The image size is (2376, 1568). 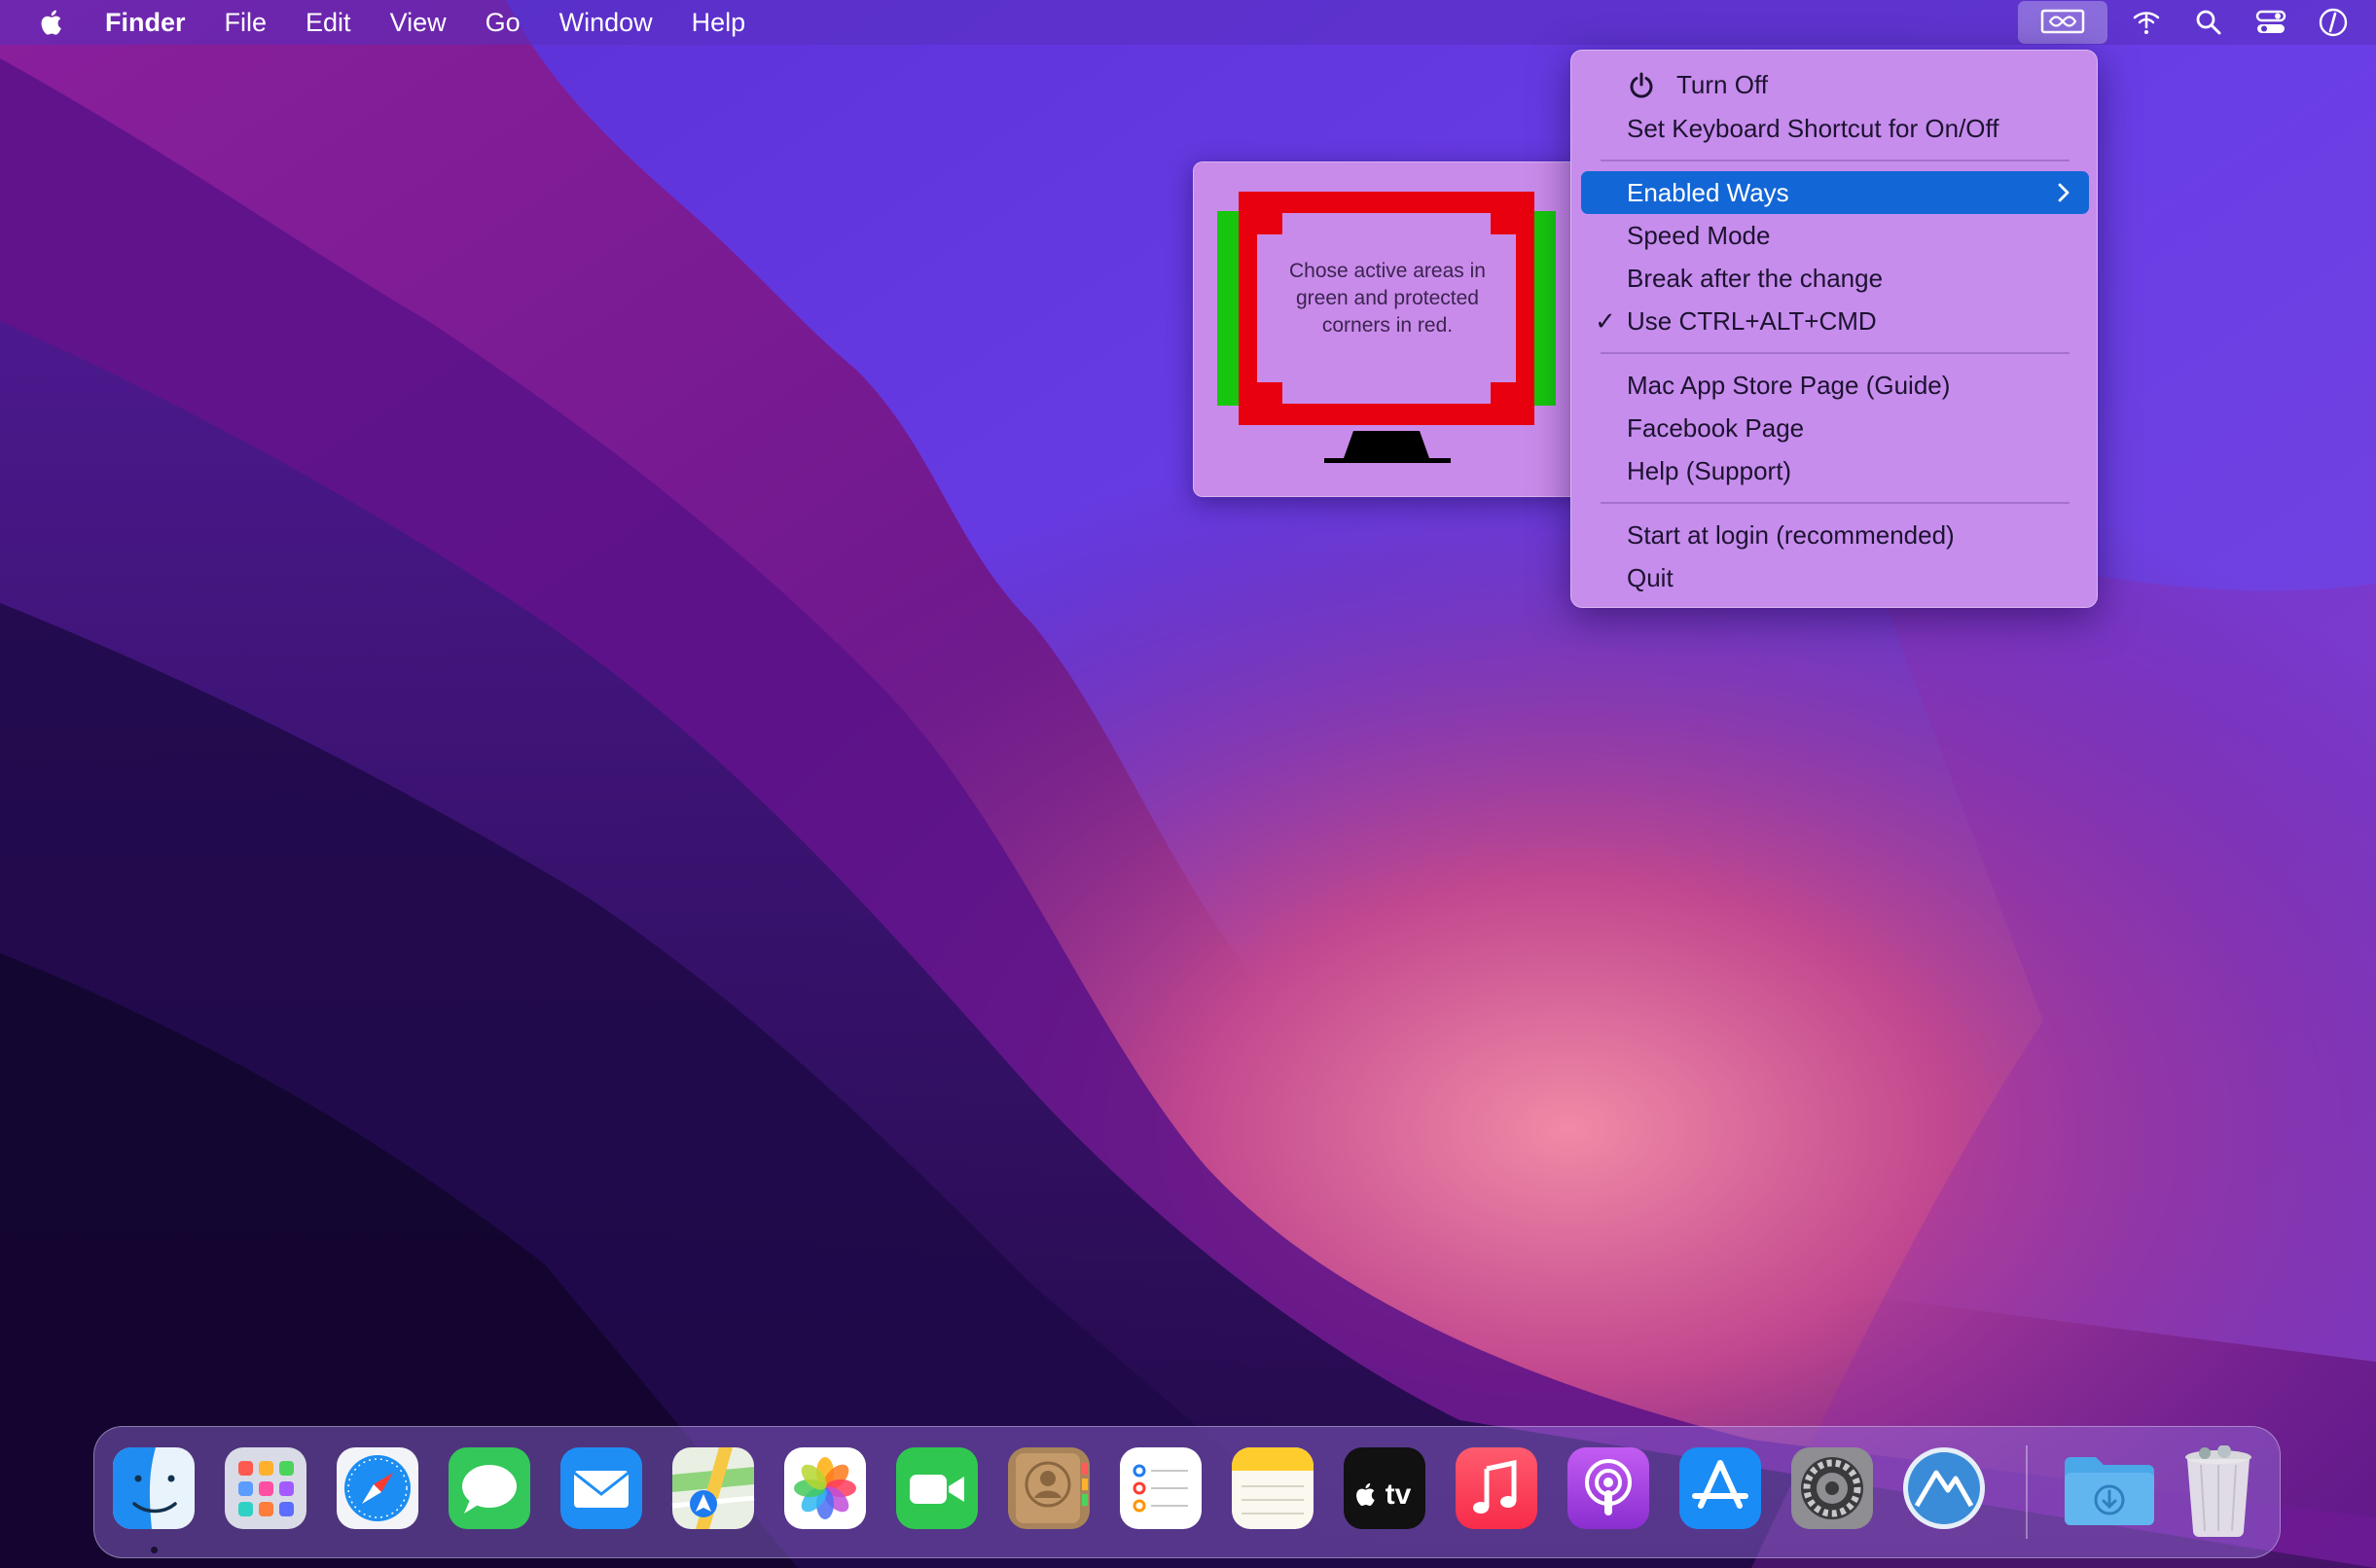 I want to click on menu-item-break-after-change: Break after the change, so click(x=1835, y=278).